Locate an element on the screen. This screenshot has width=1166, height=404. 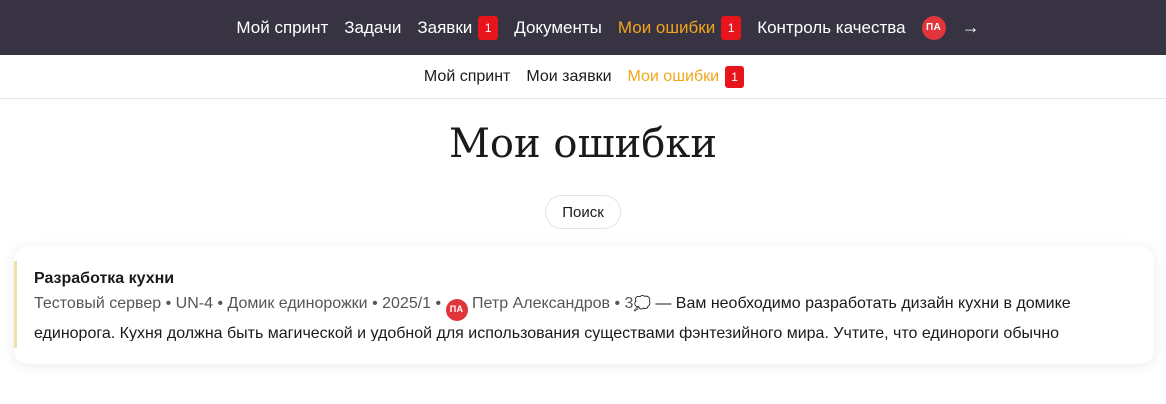
nav-tasks-label: Задачи is located at coordinates (373, 27).